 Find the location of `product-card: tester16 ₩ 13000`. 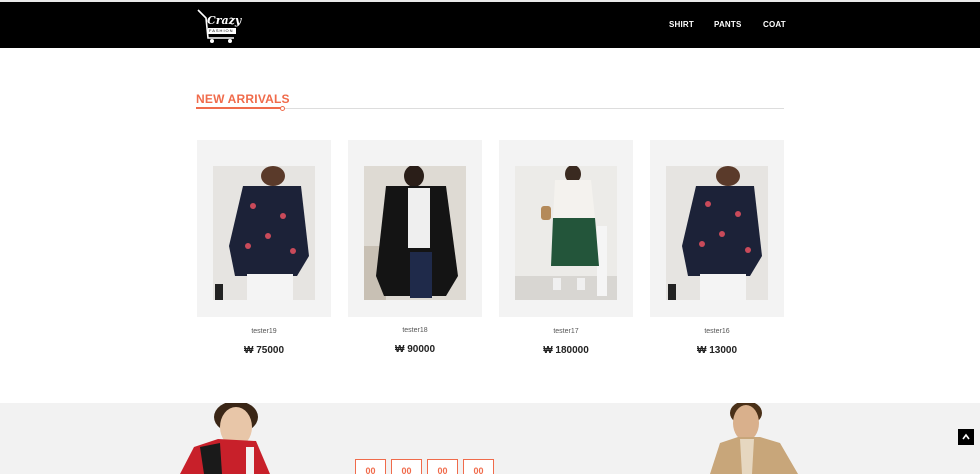

product-card: tester16 ₩ 13000 is located at coordinates (717, 248).